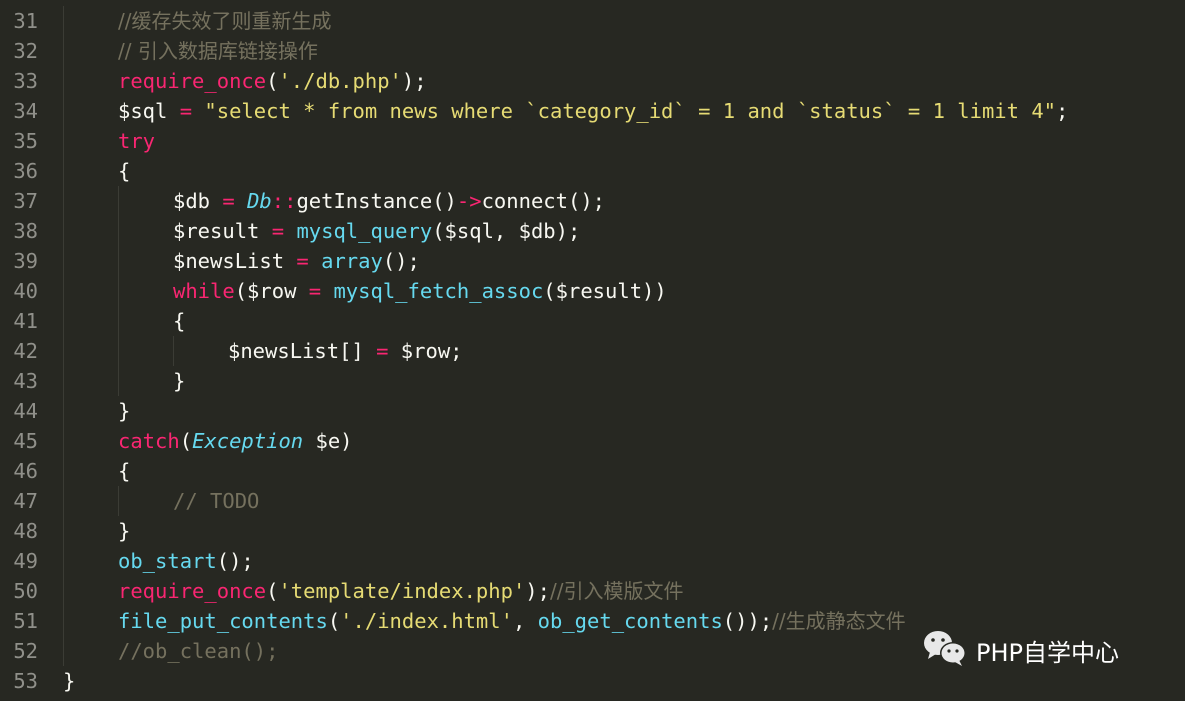 The width and height of the screenshot is (1185, 701). I want to click on code-line: 42 $newsList[] = $row;, so click(592, 351).